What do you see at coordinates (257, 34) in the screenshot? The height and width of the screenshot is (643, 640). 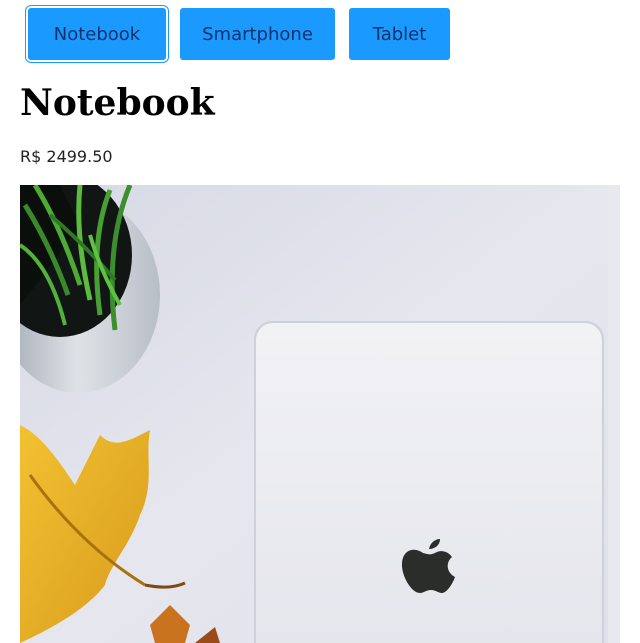 I see `tab-smartphone: Smartphone` at bounding box center [257, 34].